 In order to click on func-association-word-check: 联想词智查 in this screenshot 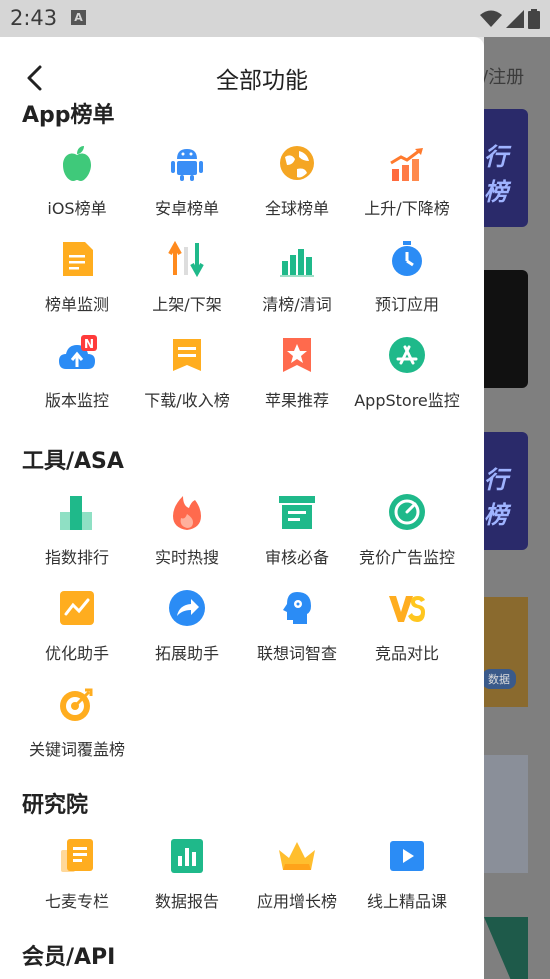, I will do `click(297, 632)`.